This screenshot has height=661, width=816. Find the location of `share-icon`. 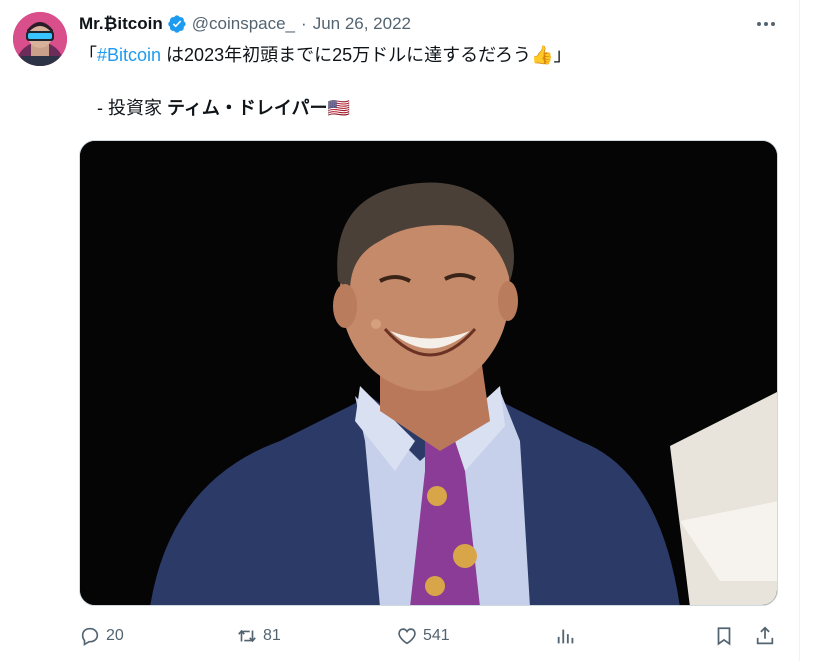

share-icon is located at coordinates (765, 635).